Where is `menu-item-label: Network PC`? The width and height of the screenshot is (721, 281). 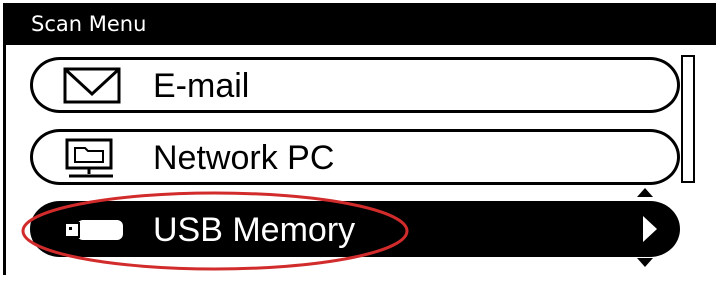
menu-item-label: Network PC is located at coordinates (244, 158).